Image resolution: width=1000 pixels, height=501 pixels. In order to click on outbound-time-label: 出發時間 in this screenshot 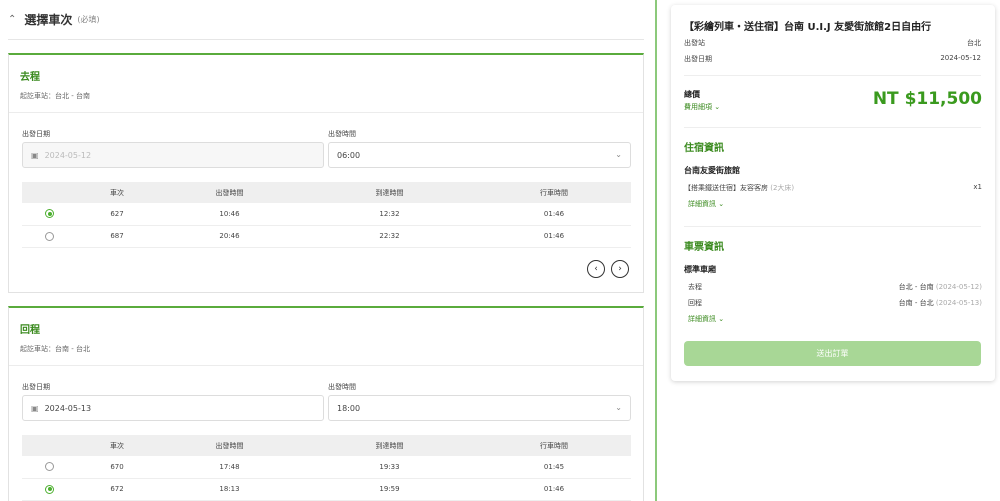, I will do `click(342, 134)`.